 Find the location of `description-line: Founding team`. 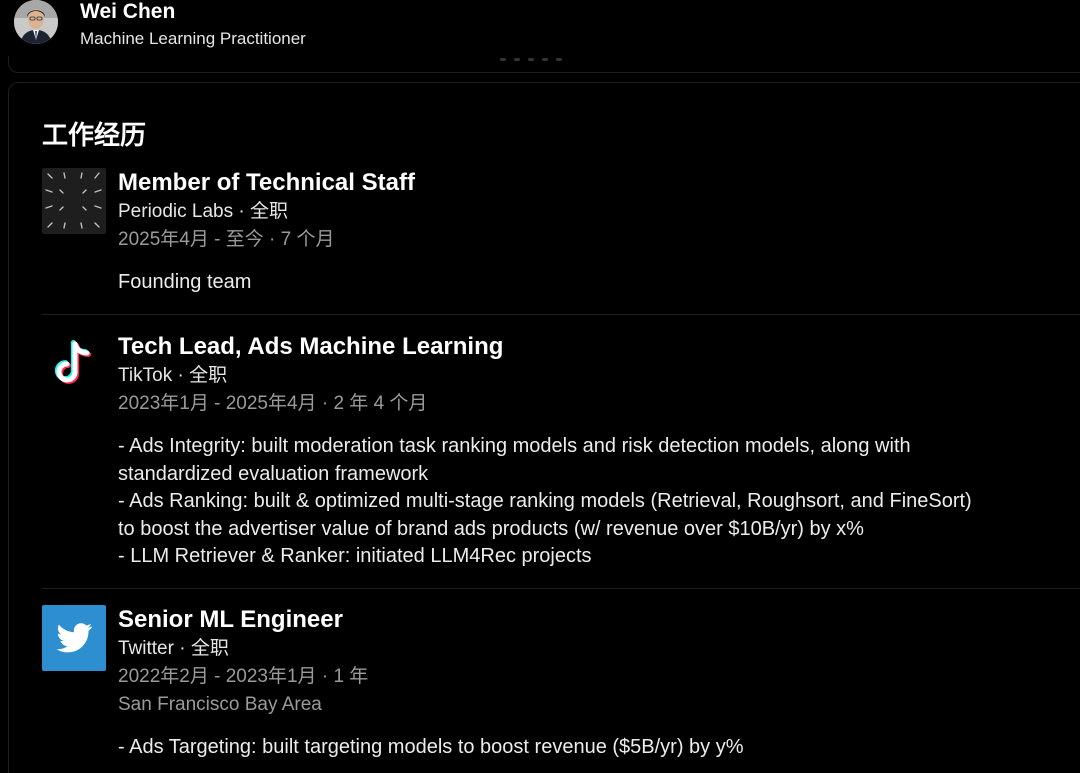

description-line: Founding team is located at coordinates (185, 282).